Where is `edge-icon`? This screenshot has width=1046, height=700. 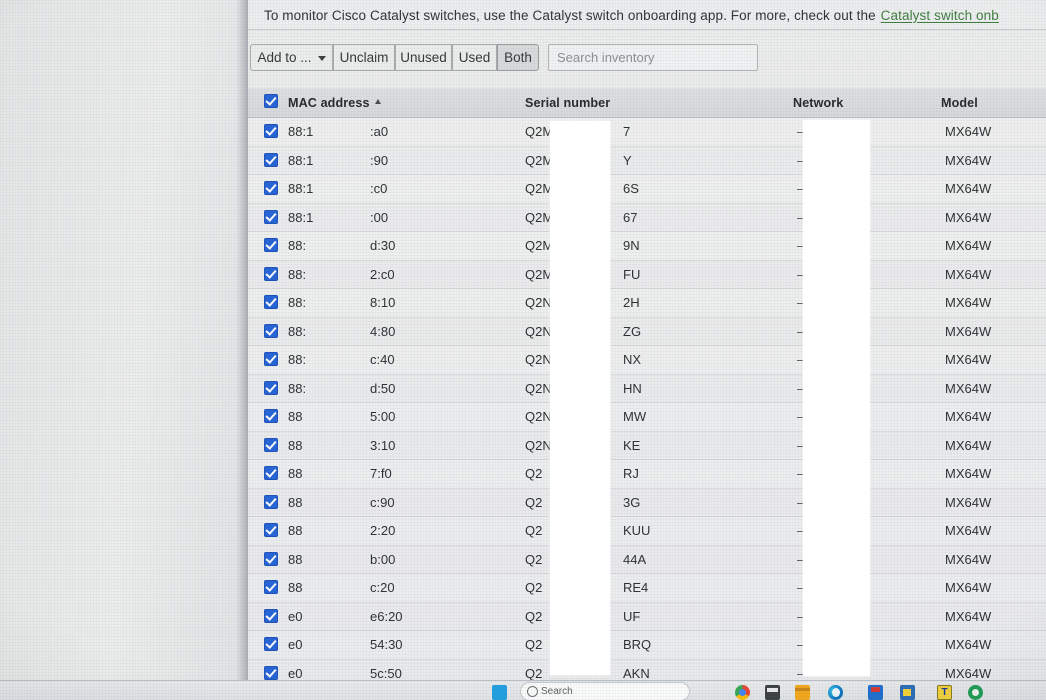
edge-icon is located at coordinates (835, 692).